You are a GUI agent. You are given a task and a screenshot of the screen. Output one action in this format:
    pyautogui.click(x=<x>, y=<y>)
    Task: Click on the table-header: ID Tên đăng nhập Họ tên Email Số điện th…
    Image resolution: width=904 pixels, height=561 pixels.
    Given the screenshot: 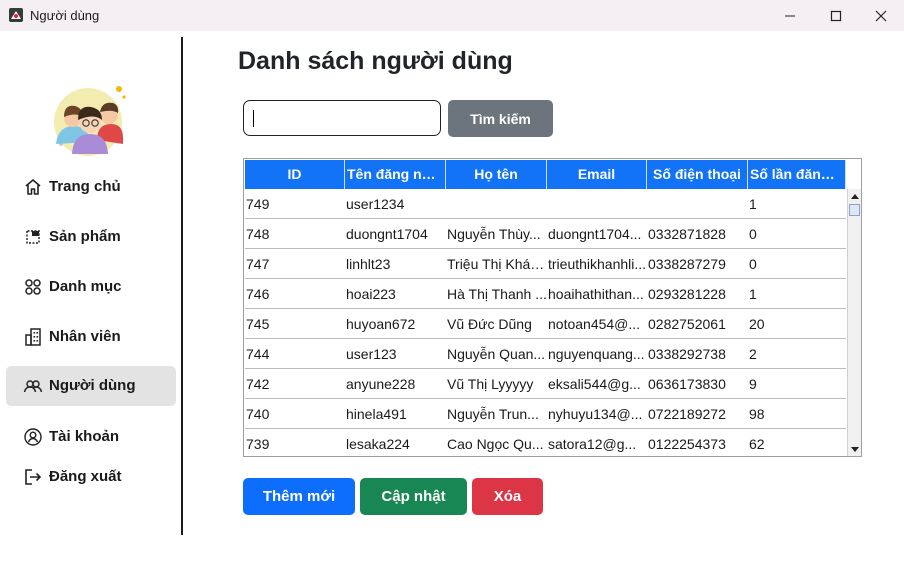 What is the action you would take?
    pyautogui.click(x=545, y=174)
    